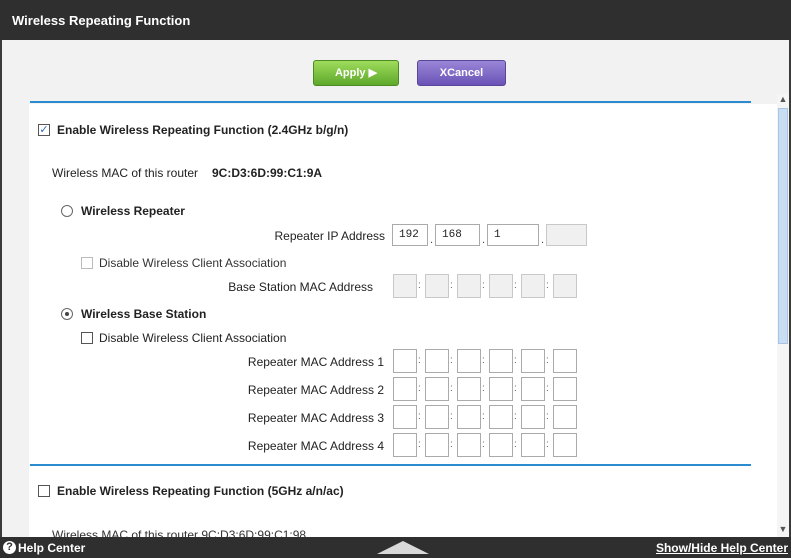 The width and height of the screenshot is (791, 558). I want to click on wireless-repeater-radio, so click(67, 211).